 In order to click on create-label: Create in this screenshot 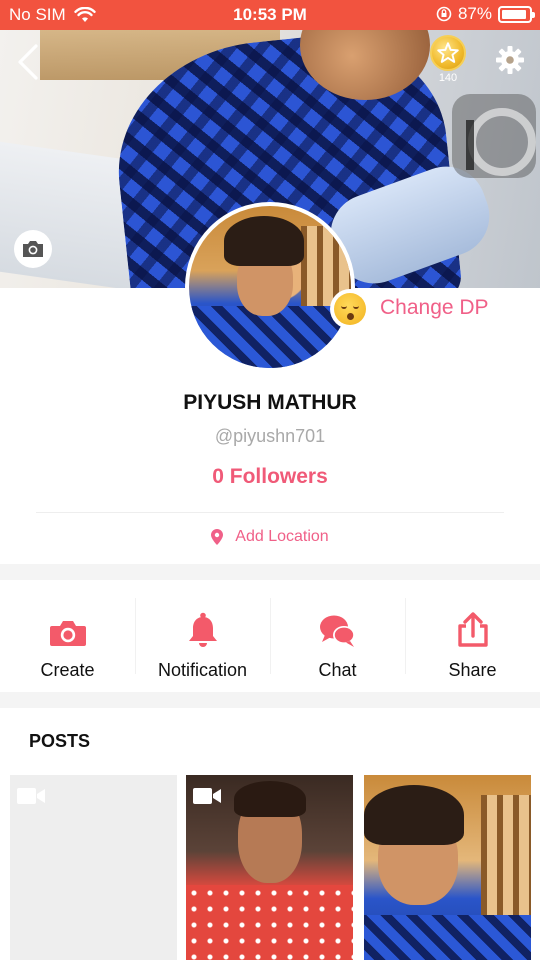, I will do `click(67, 670)`.